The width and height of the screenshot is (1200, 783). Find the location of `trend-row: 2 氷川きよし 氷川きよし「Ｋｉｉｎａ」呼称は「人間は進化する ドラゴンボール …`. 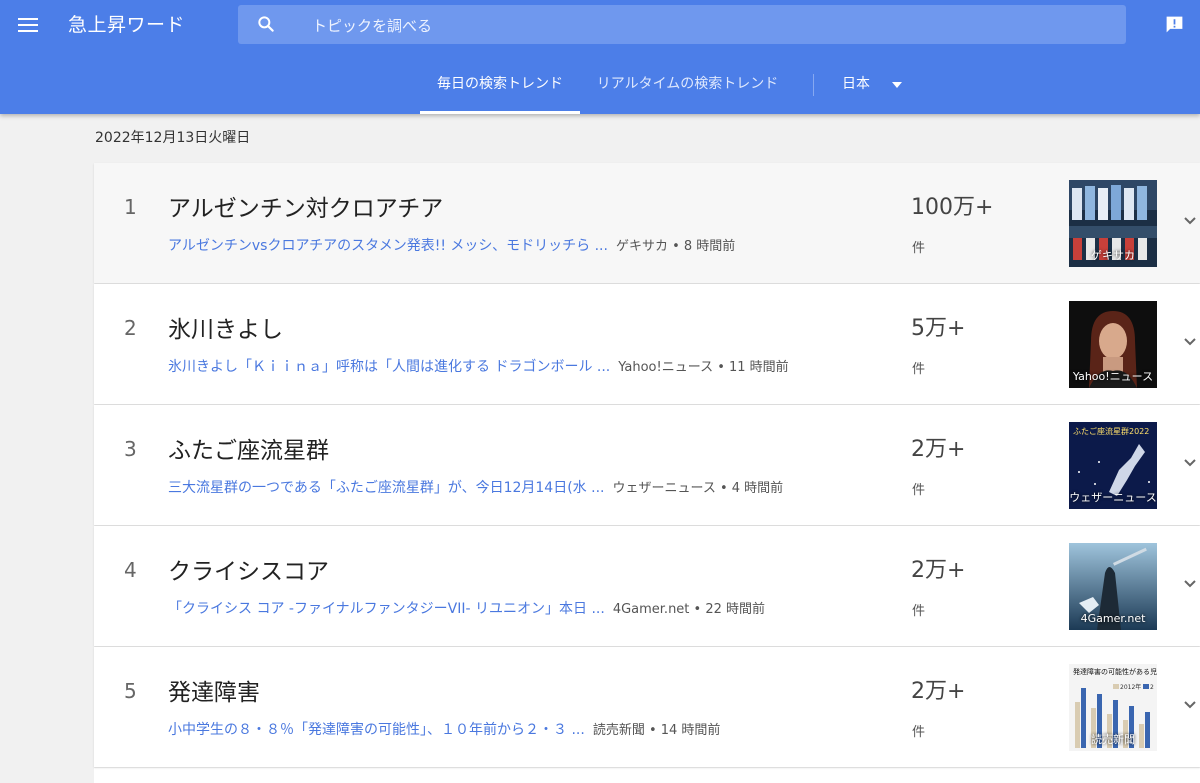

trend-row: 2 氷川きよし 氷川きよし「Ｋｉｉｎａ」呼称は「人間は進化する ドラゴンボール … is located at coordinates (647, 344).